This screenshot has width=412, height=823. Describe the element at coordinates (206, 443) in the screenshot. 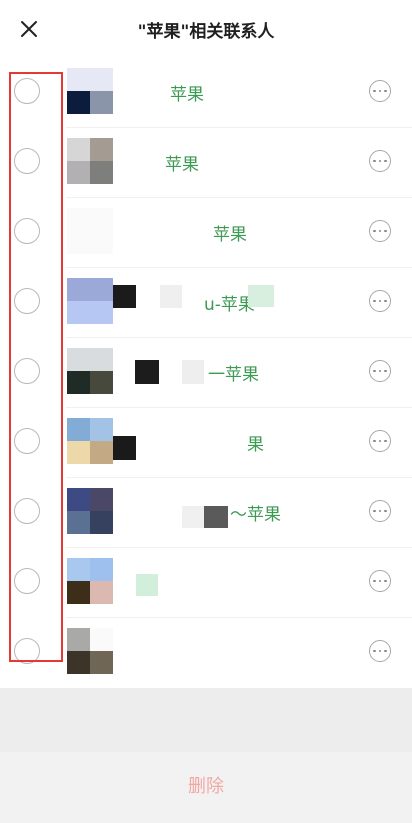

I see `contact-row: 果` at that location.